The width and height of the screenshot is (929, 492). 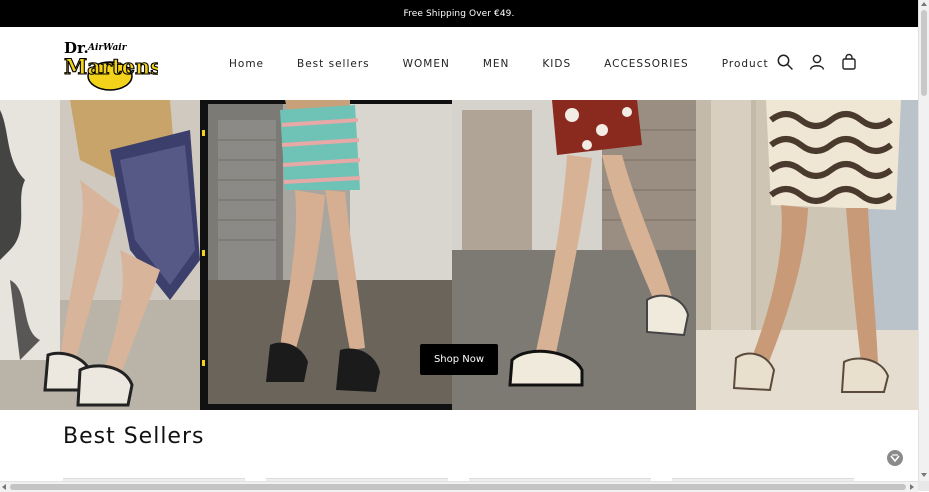 I want to click on chat-widget-icon, so click(x=895, y=458).